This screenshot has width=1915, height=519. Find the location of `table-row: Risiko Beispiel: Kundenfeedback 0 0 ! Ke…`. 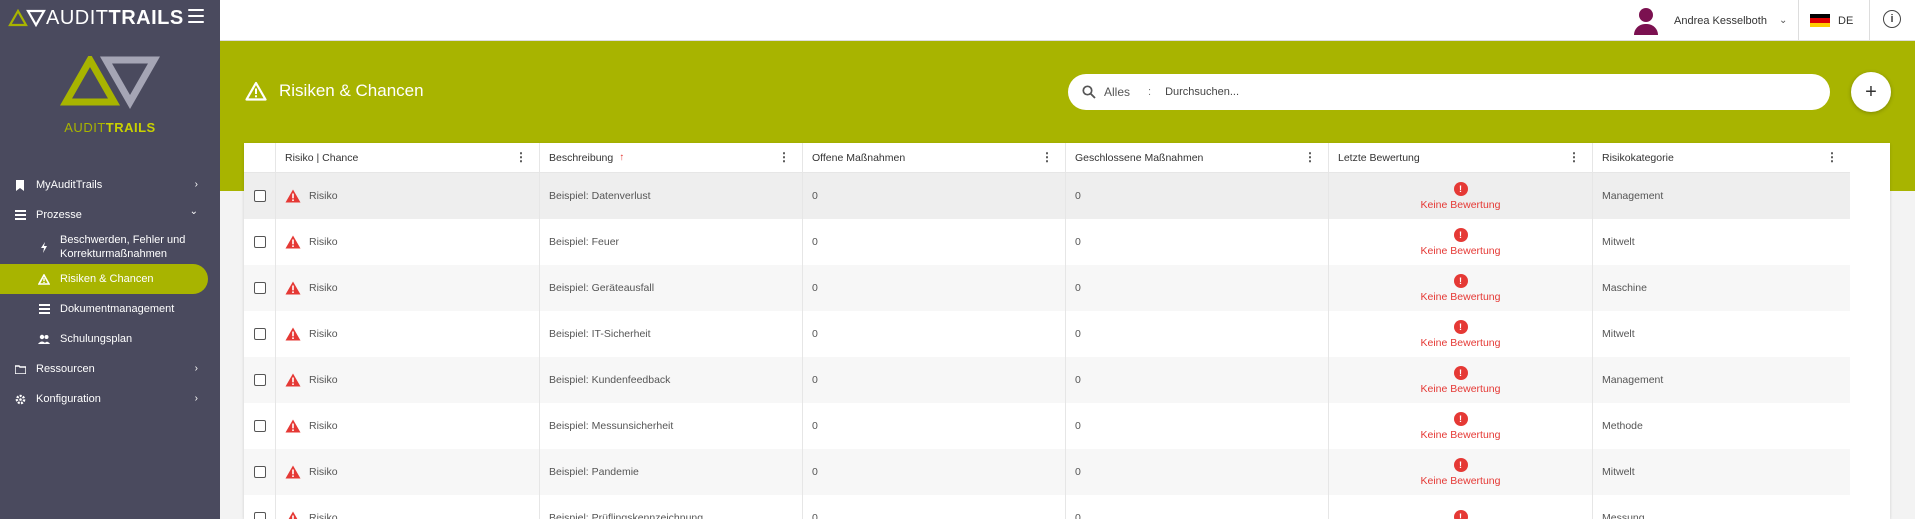

table-row: Risiko Beispiel: Kundenfeedback 0 0 ! Ke… is located at coordinates (1047, 380).